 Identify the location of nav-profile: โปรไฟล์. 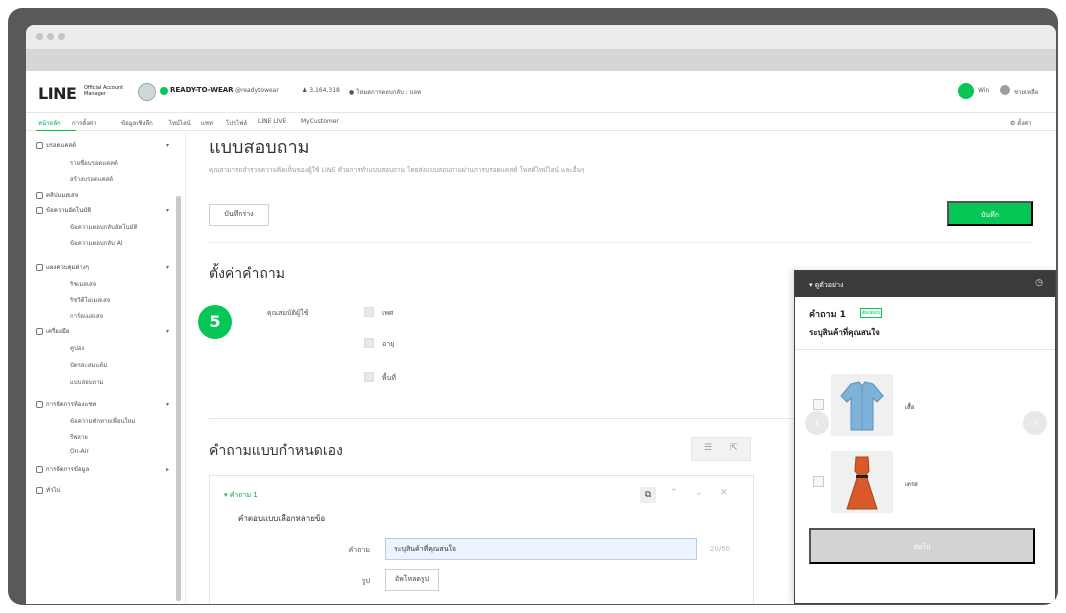
(236, 123).